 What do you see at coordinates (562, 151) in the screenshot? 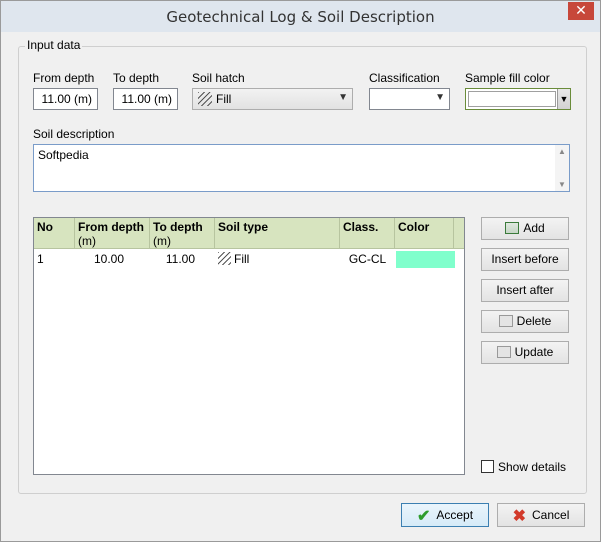
I see `scroll-up-icon: ▲` at bounding box center [562, 151].